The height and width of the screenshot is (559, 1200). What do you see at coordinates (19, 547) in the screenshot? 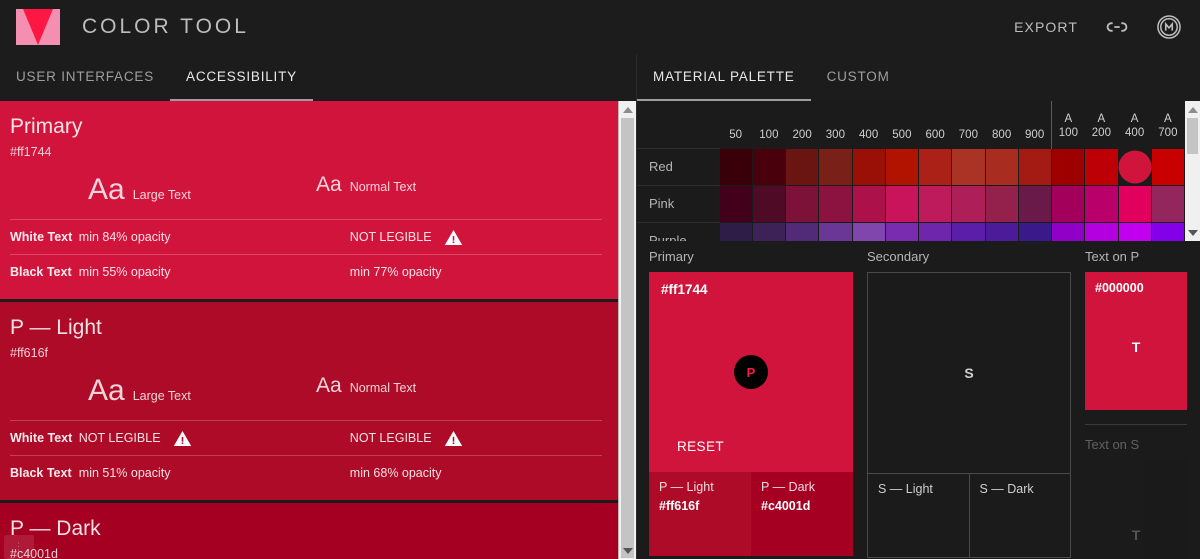
I see `feedback-bubble-icon: ⋮` at bounding box center [19, 547].